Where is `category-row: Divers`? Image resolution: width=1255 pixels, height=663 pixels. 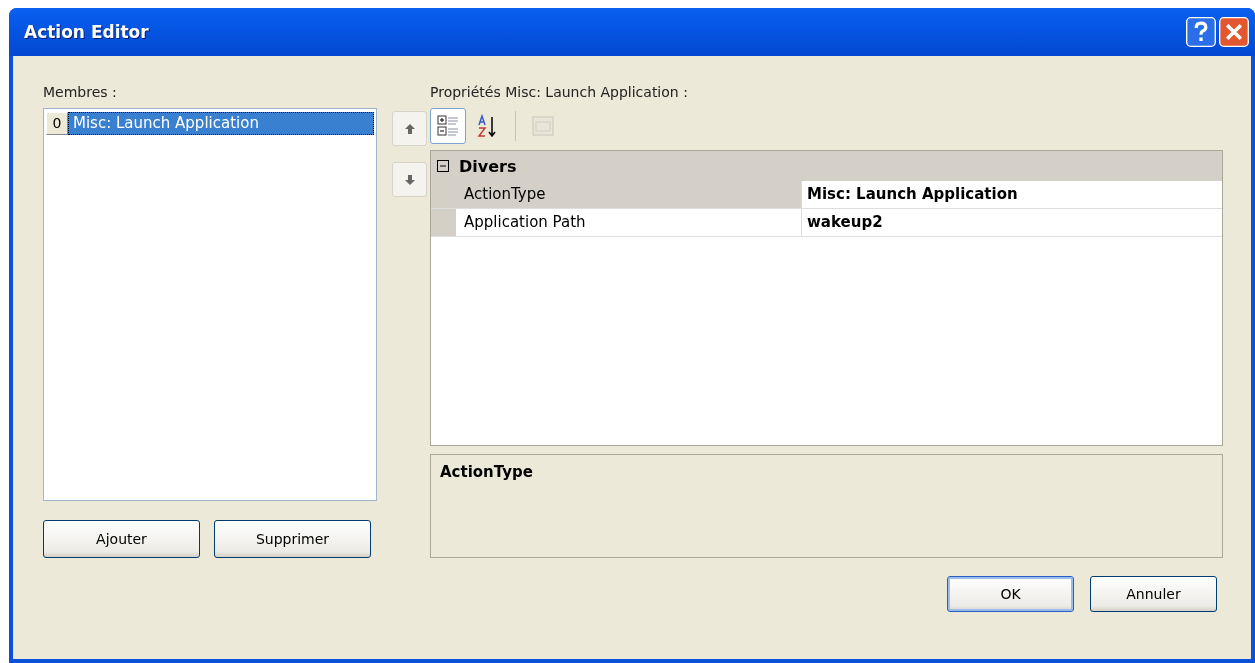 category-row: Divers is located at coordinates (826, 166).